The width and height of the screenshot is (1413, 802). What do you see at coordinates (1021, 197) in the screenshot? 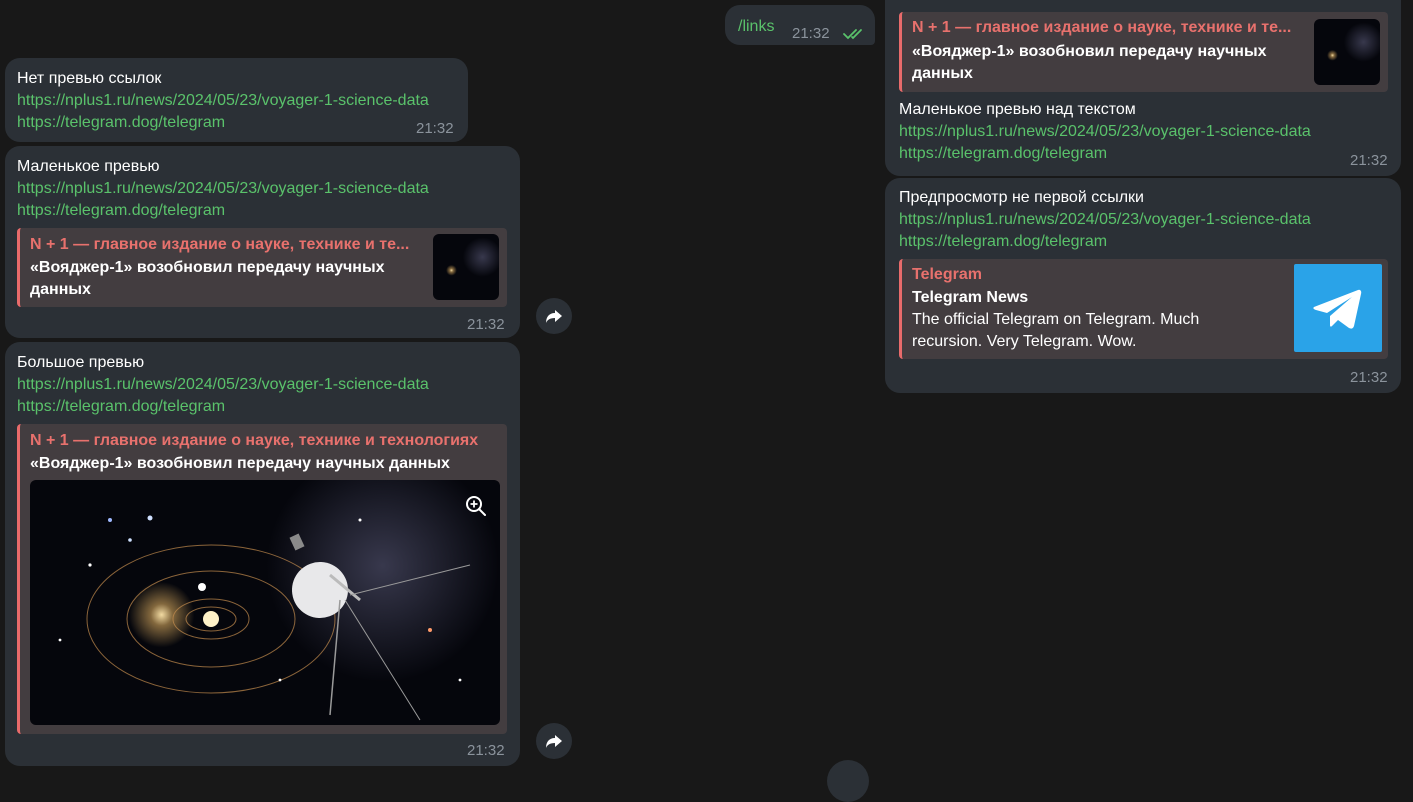
I see `message-text: Предпросмотр не первой ссылки` at bounding box center [1021, 197].